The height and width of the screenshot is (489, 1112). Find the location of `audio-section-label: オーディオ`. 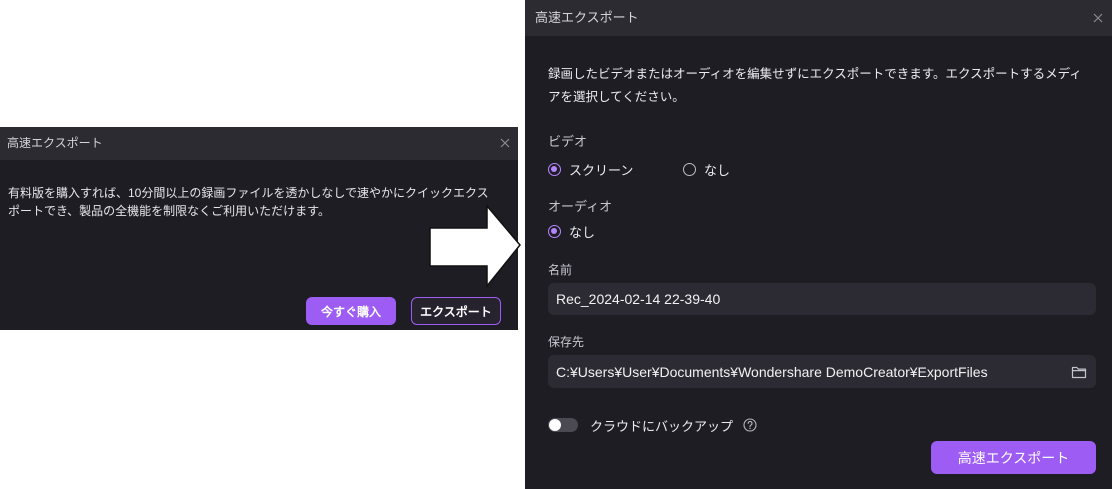

audio-section-label: オーディオ is located at coordinates (580, 206).